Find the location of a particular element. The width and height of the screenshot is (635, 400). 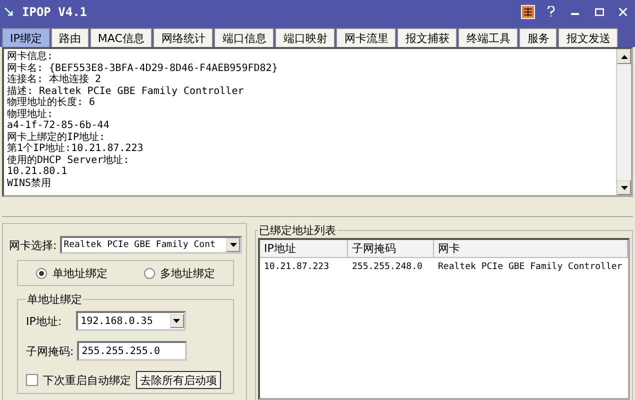

column-header: 子网掩码 is located at coordinates (391, 249).